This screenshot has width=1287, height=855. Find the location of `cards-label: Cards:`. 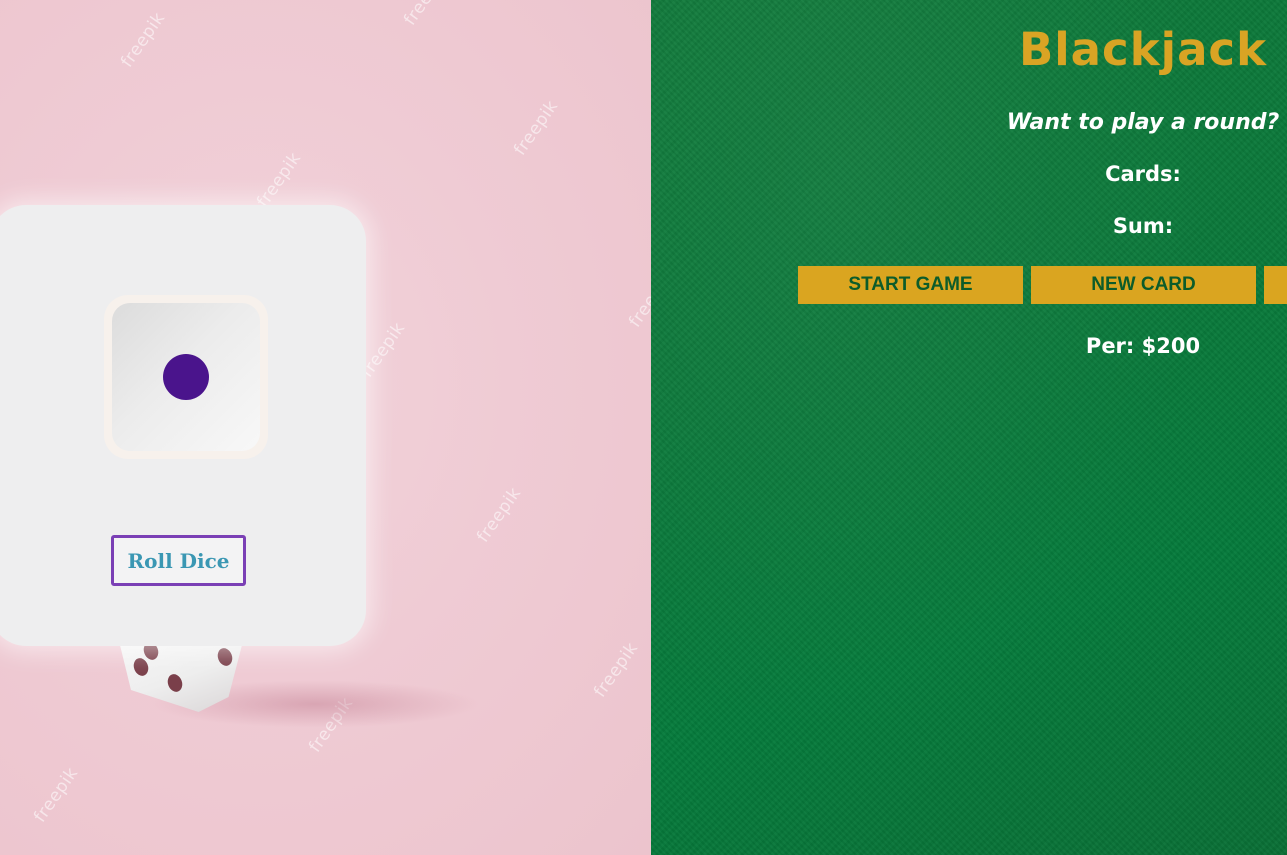

cards-label: Cards: is located at coordinates (1143, 174).